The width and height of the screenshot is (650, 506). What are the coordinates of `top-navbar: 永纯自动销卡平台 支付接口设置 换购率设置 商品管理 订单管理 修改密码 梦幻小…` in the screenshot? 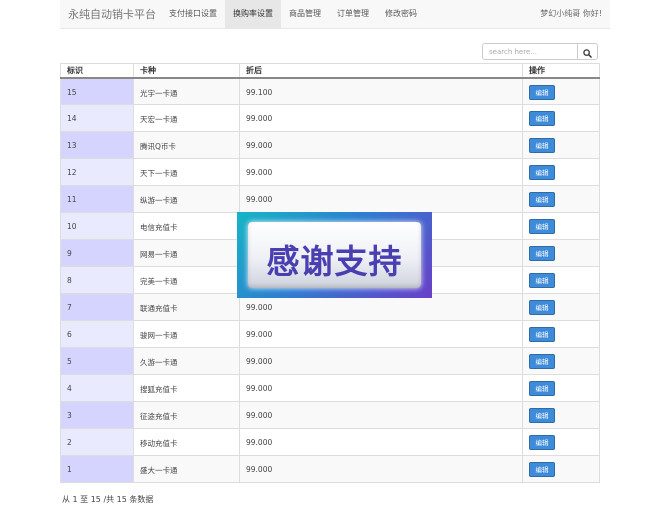 It's located at (335, 14).